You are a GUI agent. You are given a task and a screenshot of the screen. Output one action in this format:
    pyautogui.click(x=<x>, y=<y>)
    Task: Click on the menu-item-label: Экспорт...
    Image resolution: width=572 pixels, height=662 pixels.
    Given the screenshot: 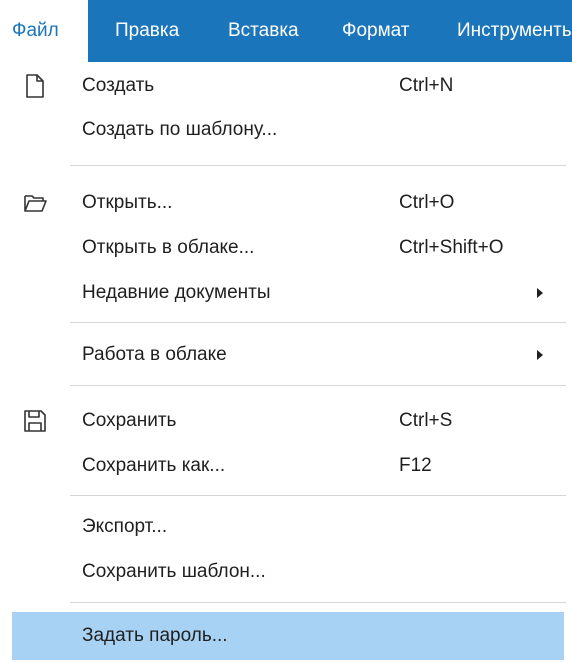 What is the action you would take?
    pyautogui.click(x=125, y=526)
    